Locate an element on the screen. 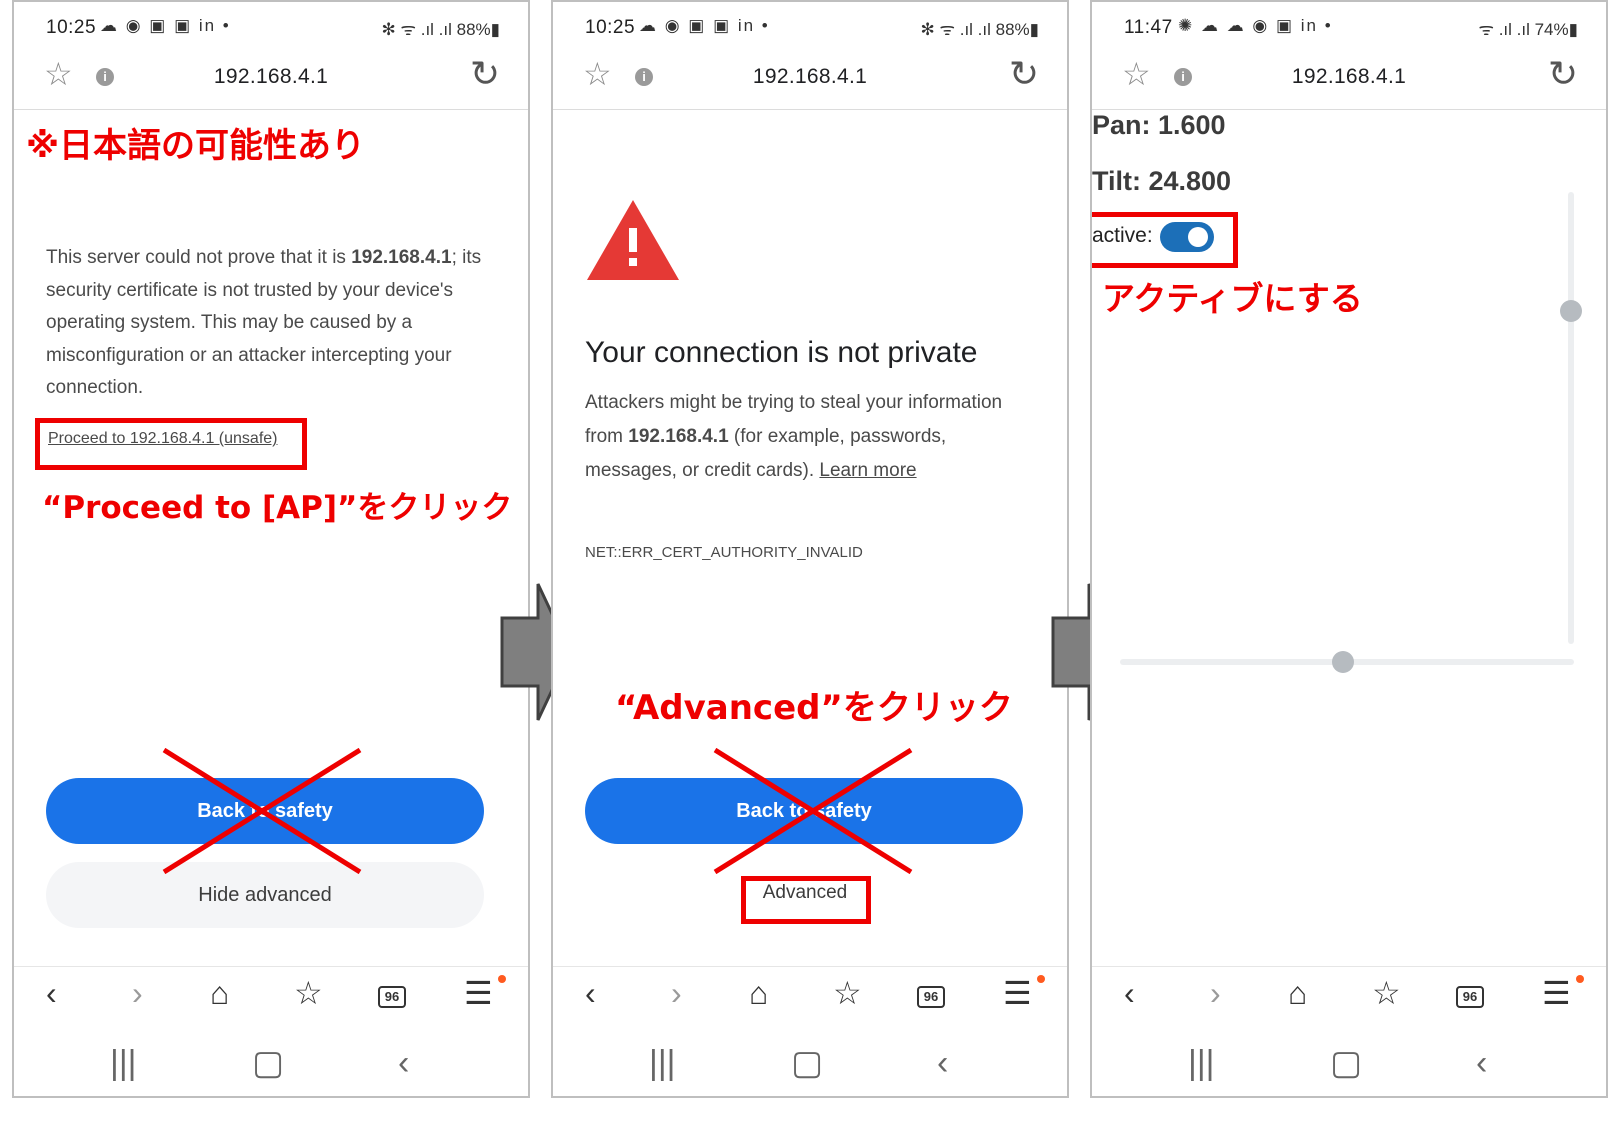  status-bar: 11:47 ✺ ☁ ☁ ◉ ▣ in • ᯤ .ıl .ıl 74%▮ is located at coordinates (1349, 27).